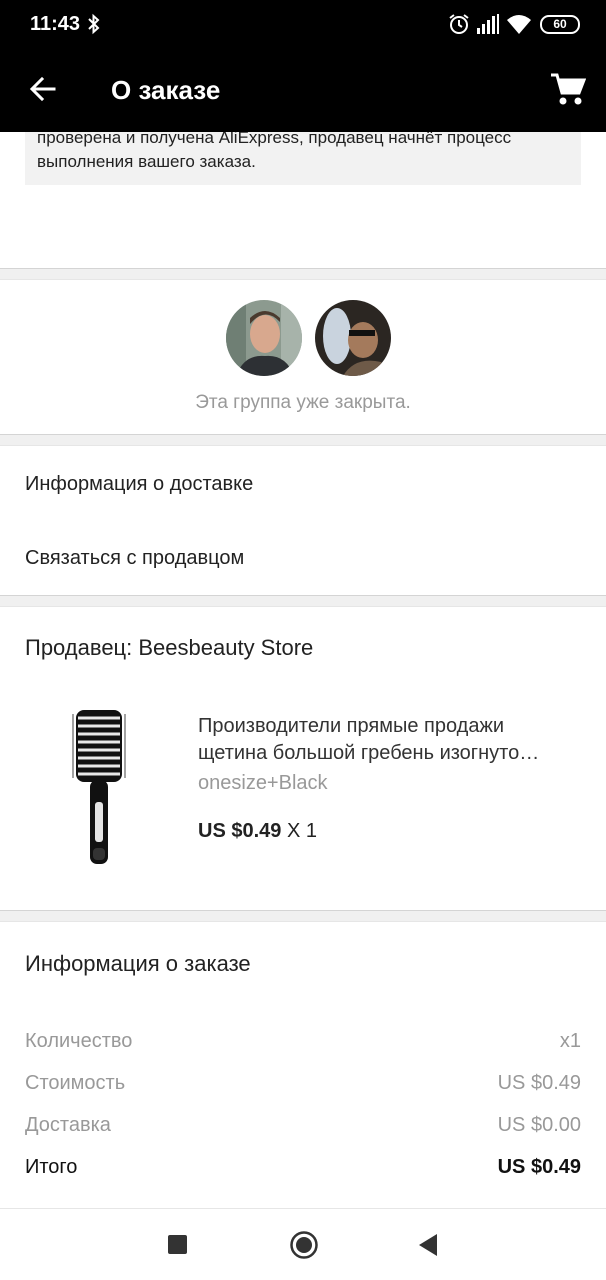 This screenshot has width=606, height=1280. Describe the element at coordinates (51, 1167) in the screenshot. I see `summary-label: Итого` at that location.